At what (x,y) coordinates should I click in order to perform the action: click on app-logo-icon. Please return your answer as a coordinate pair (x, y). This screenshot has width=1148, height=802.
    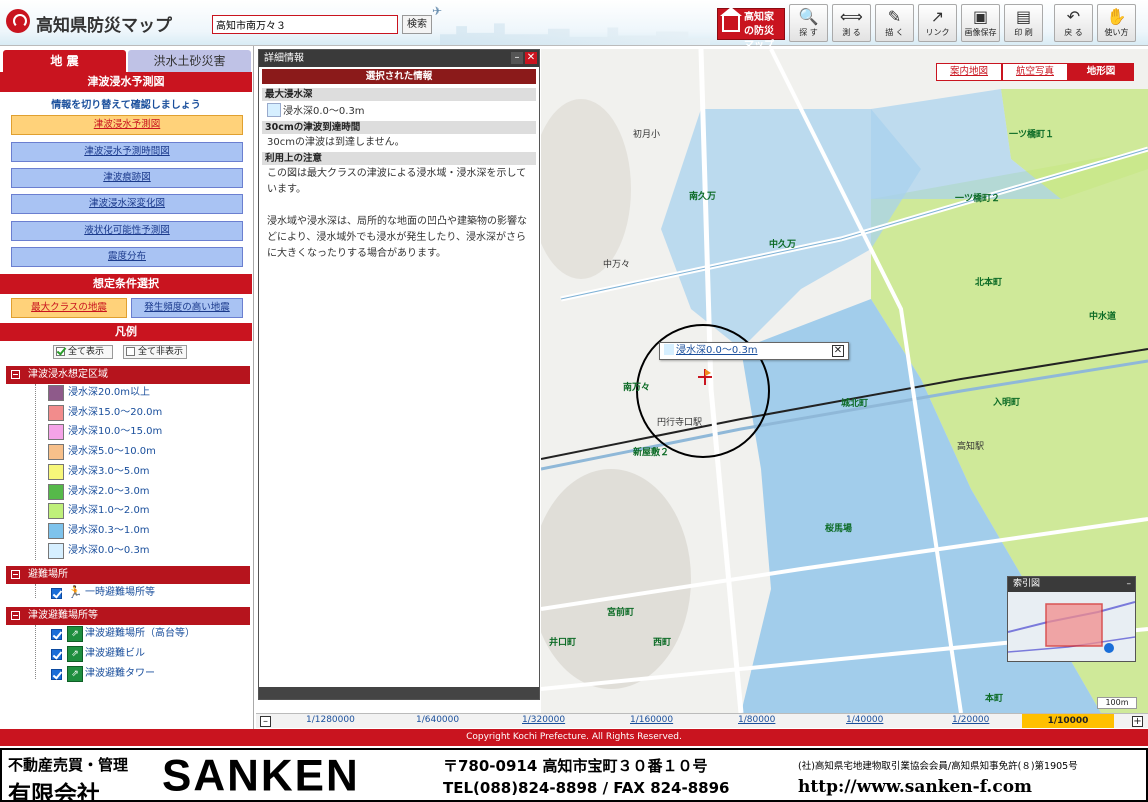
    Looking at the image, I should click on (18, 21).